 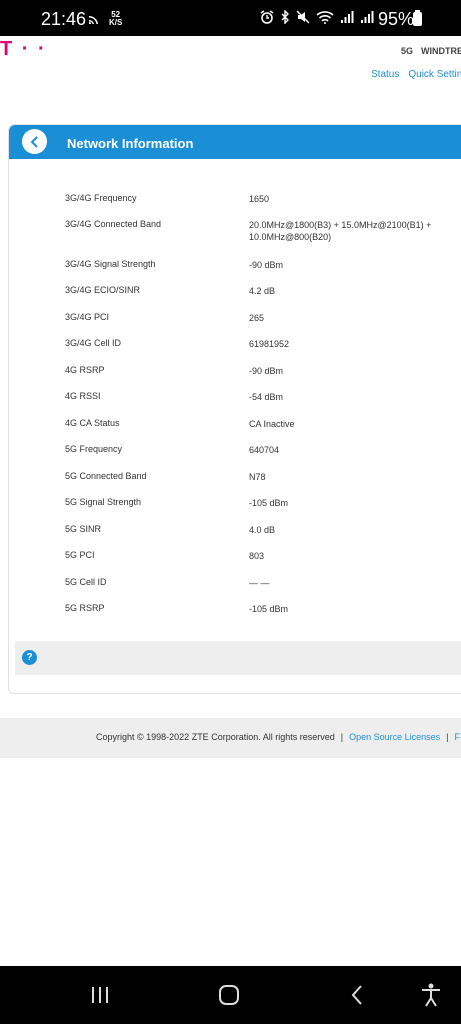 I want to click on row-value: — —, so click(x=259, y=583).